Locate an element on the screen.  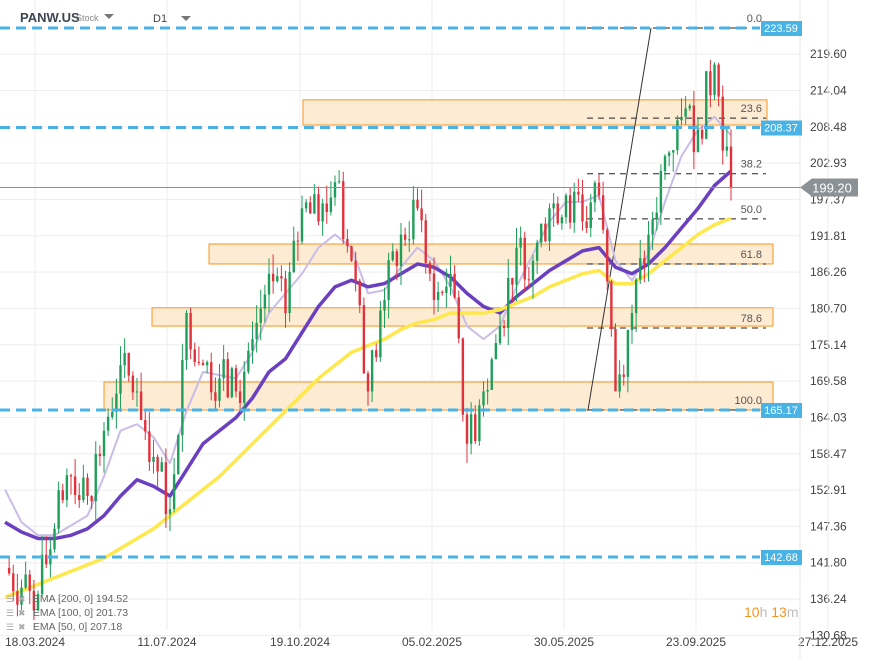
fib-level-label: 61.8 is located at coordinates (751, 255).